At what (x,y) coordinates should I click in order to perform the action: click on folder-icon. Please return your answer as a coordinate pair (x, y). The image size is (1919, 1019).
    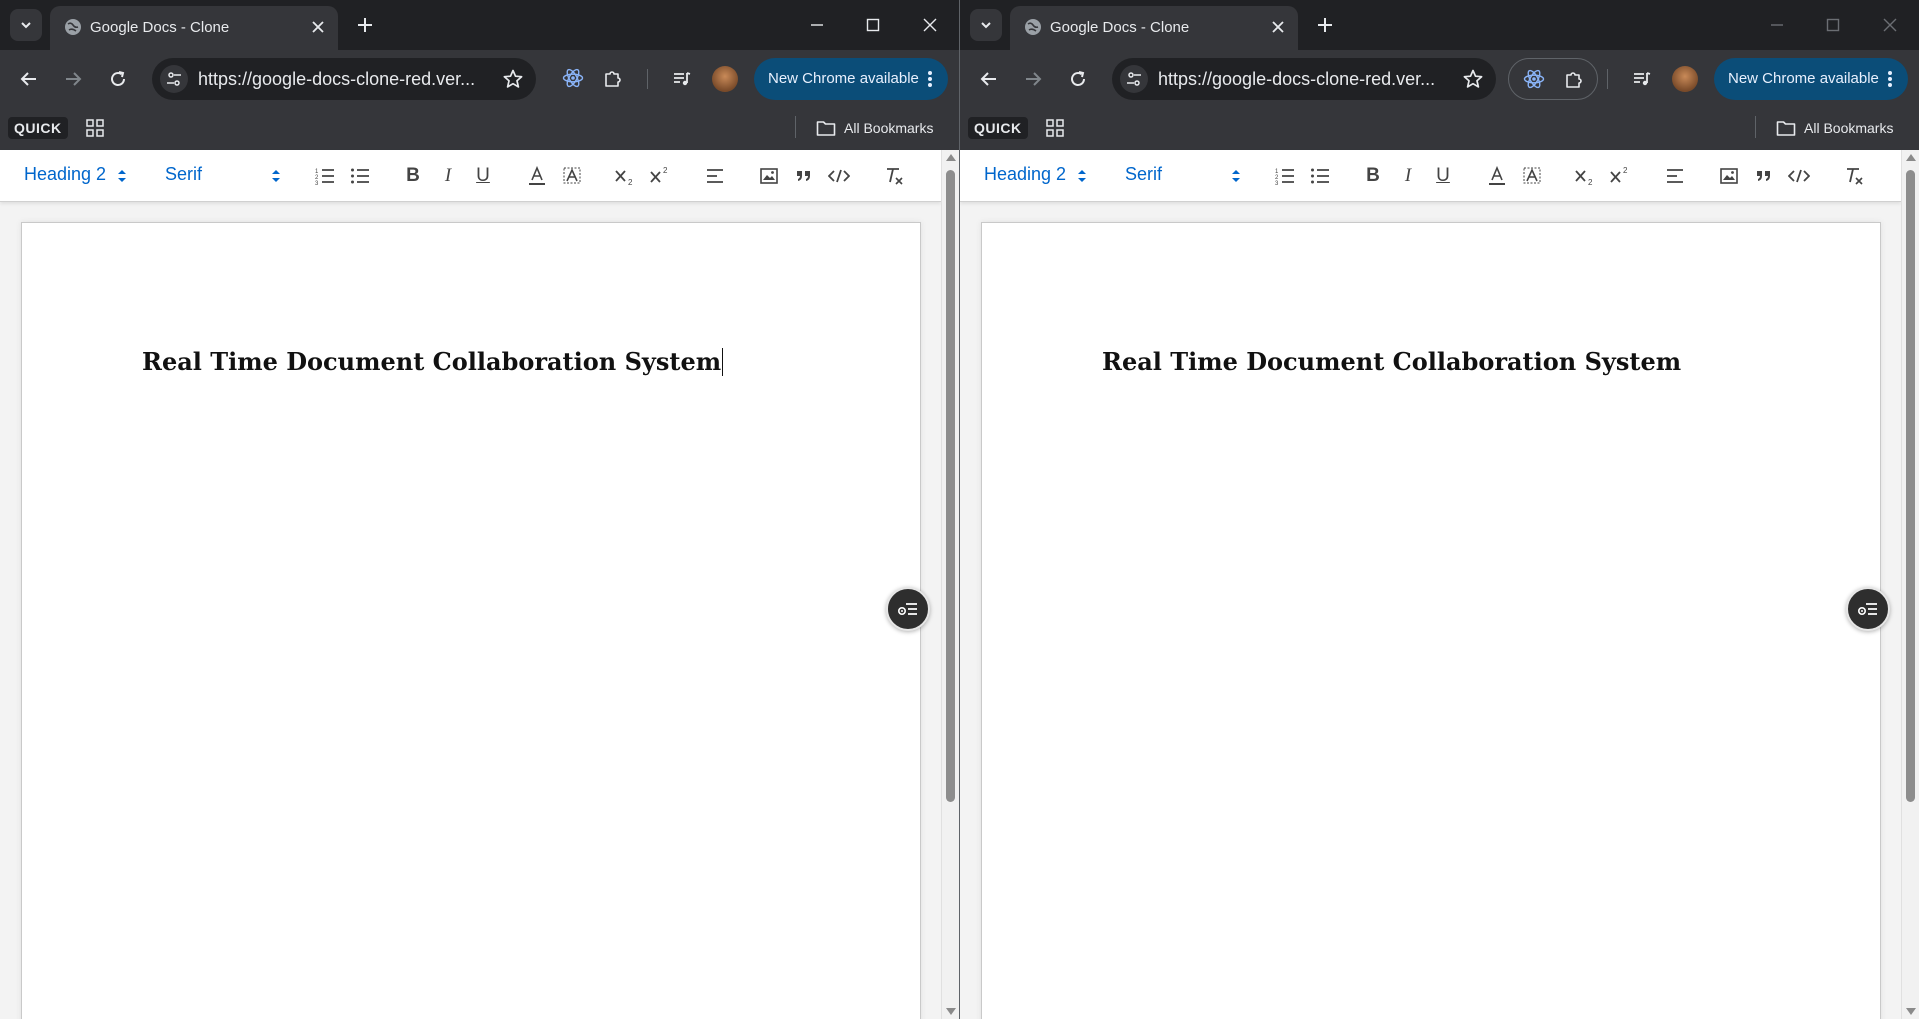
    Looking at the image, I should click on (826, 128).